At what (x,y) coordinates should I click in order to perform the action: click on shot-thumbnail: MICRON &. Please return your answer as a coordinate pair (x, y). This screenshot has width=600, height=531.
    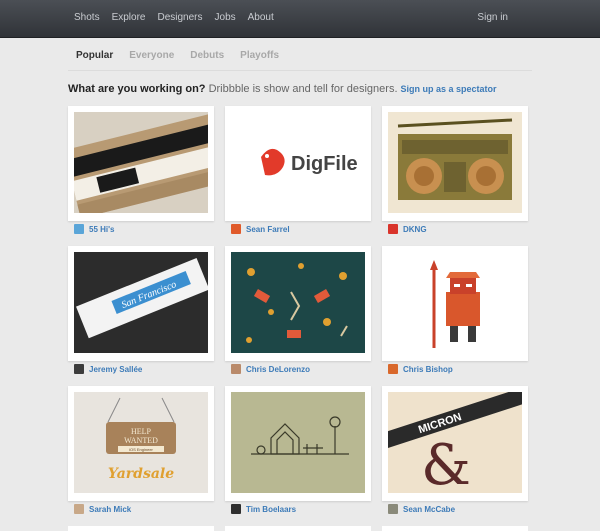
    Looking at the image, I should click on (455, 442).